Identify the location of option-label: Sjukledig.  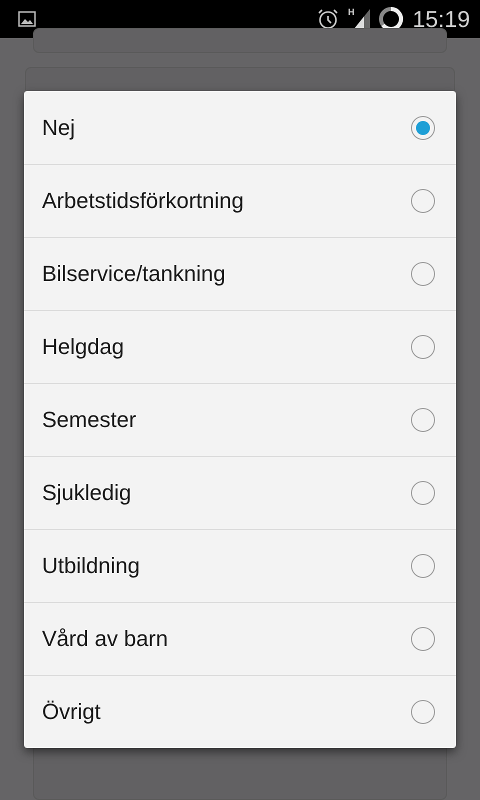
(87, 493).